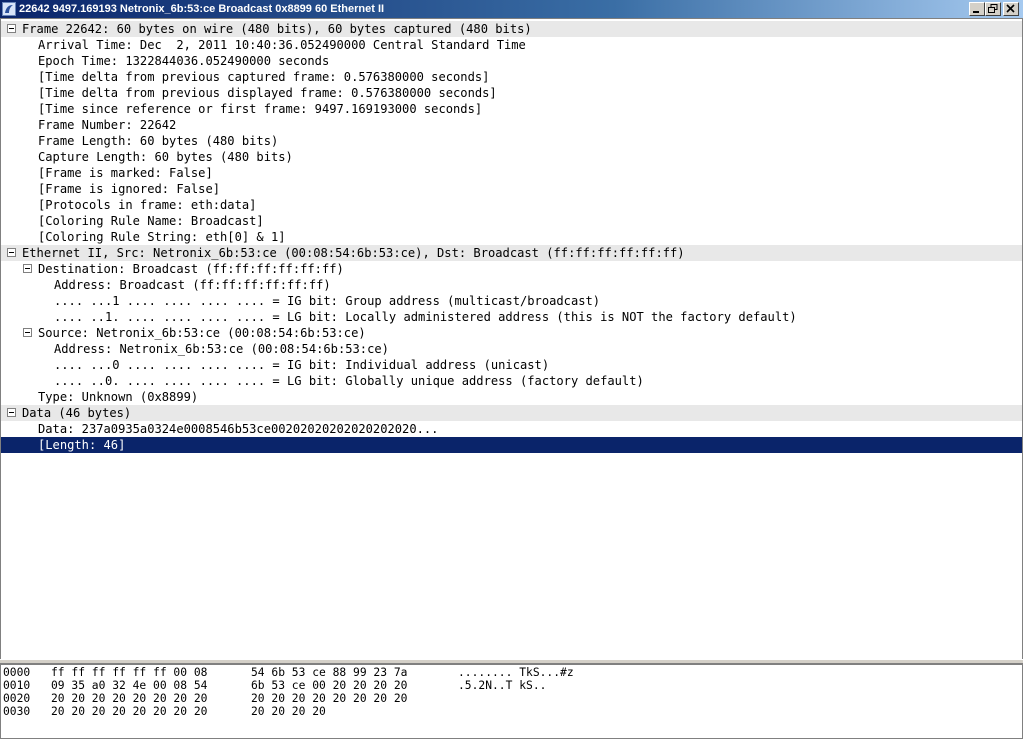 This screenshot has height=739, width=1023. I want to click on protocol-tree-label: [Frame is marked: False], so click(125, 173).